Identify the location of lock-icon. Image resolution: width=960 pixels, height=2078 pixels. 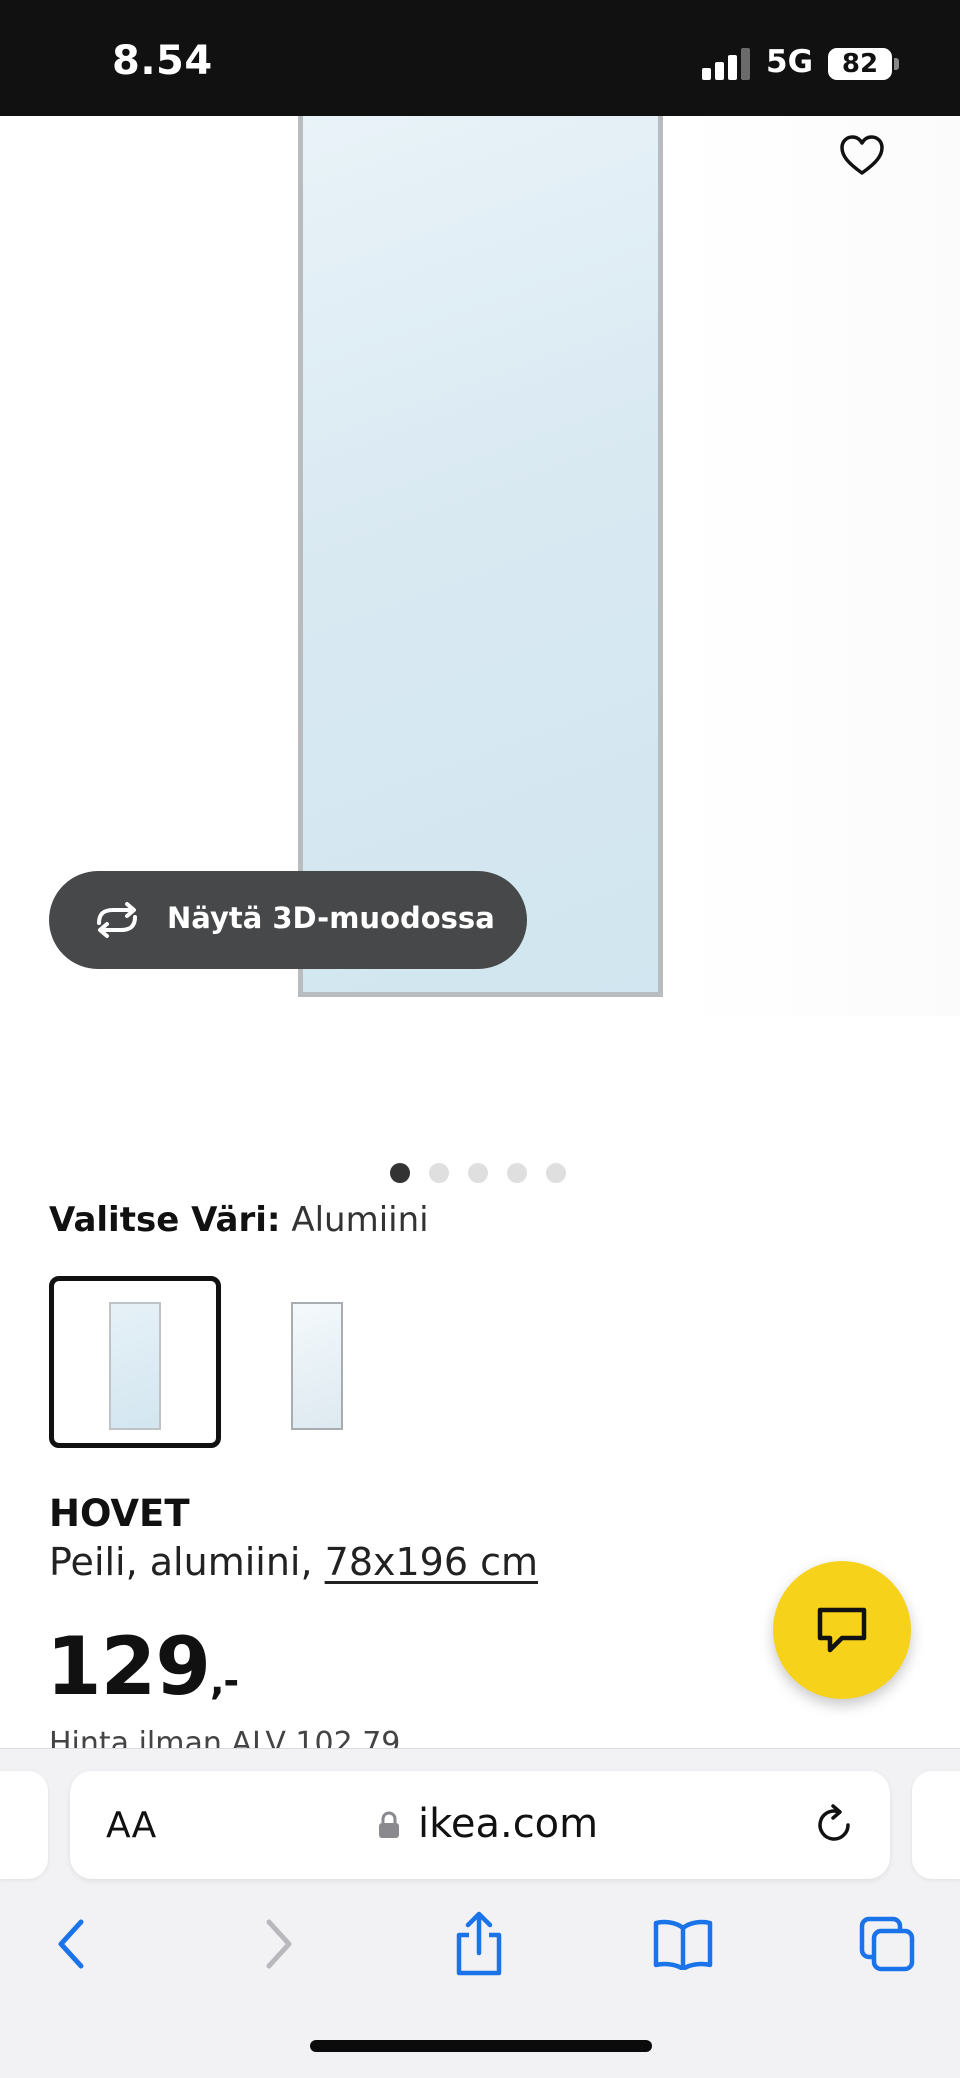
(389, 1824).